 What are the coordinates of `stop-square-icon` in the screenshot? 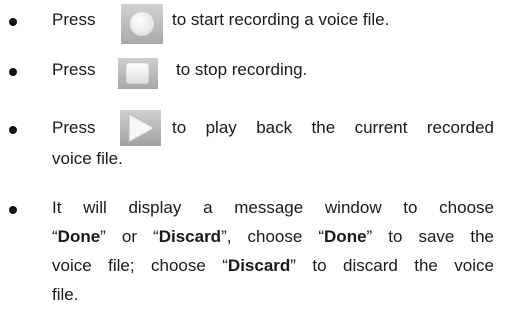 It's located at (138, 73).